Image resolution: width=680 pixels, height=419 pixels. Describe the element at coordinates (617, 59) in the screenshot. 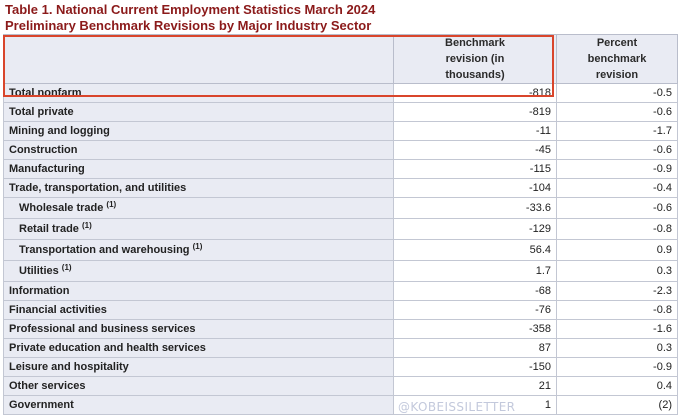

I see `header-percent: Percent benchmark revision` at that location.